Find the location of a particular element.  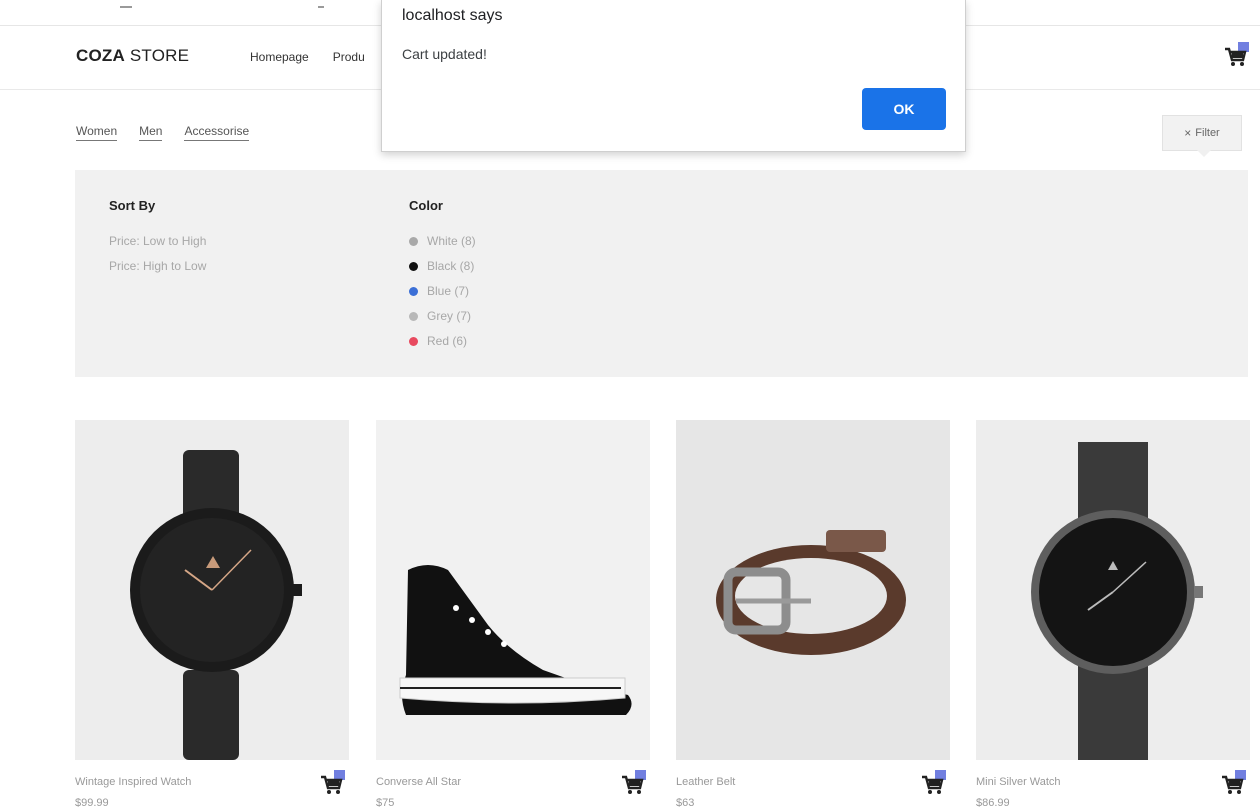

color-option-label: Red (6) is located at coordinates (447, 341).